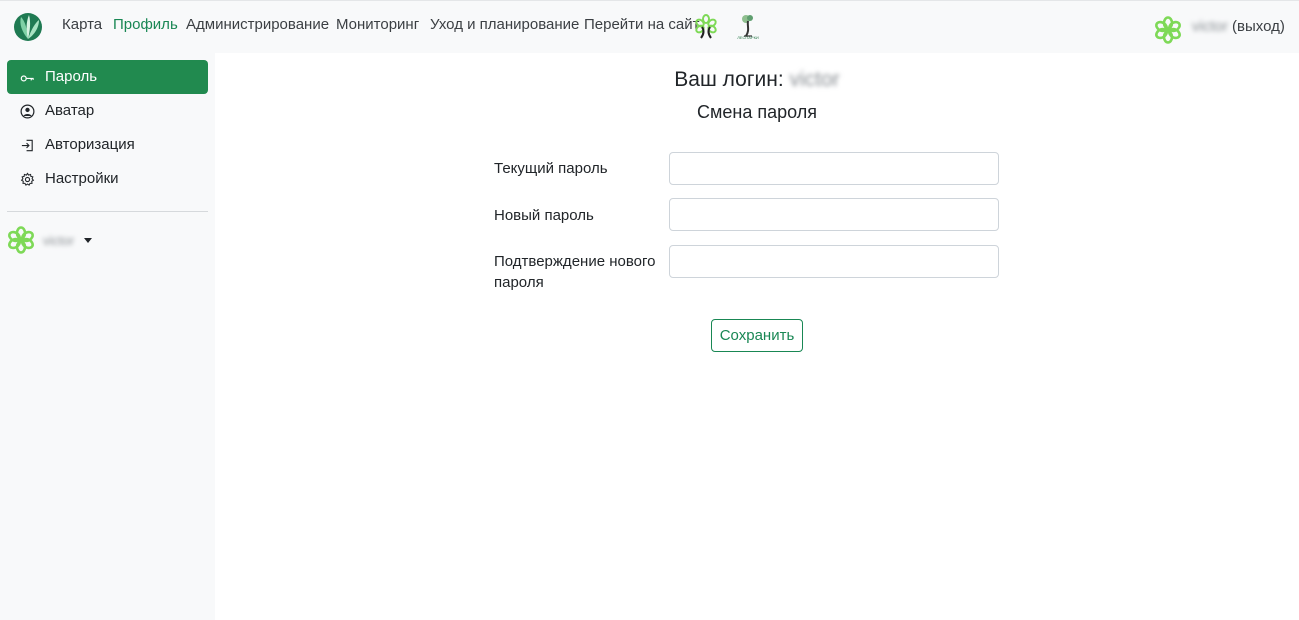 Image resolution: width=1299 pixels, height=620 pixels. I want to click on sidebar-item-avatar: Аватар, so click(107, 111).